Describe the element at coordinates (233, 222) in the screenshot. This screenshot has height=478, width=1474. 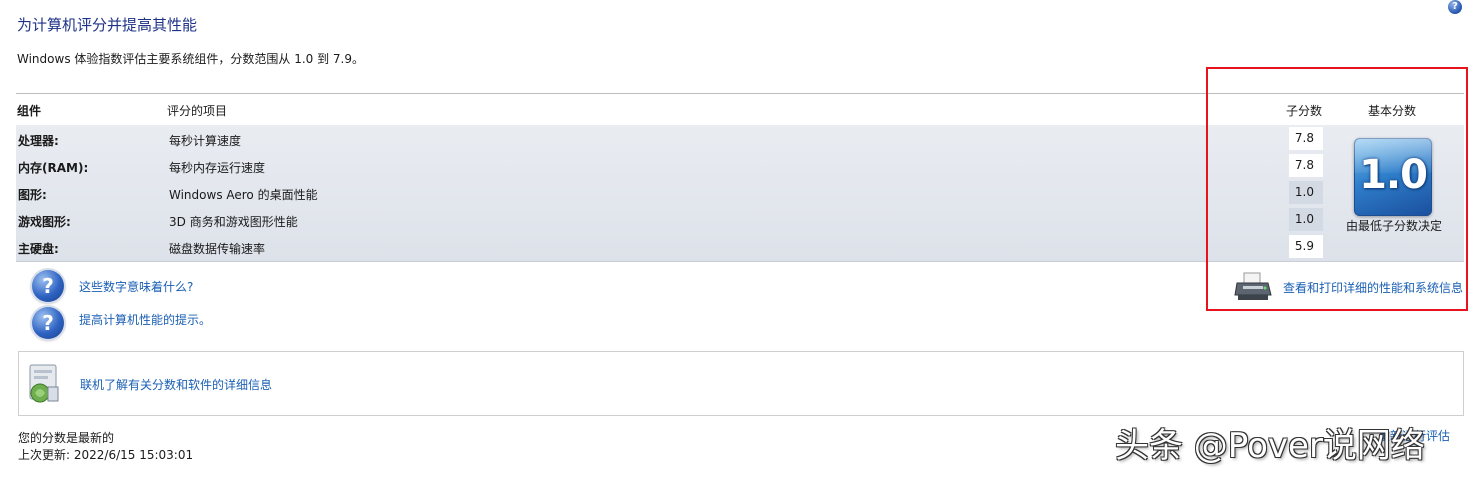
I see `row-description-gaming-graphics: 3D 商务和游戏图形性能` at that location.